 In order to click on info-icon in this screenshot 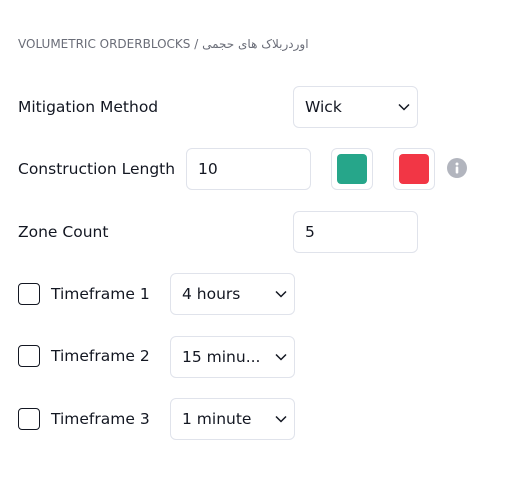, I will do `click(457, 168)`.